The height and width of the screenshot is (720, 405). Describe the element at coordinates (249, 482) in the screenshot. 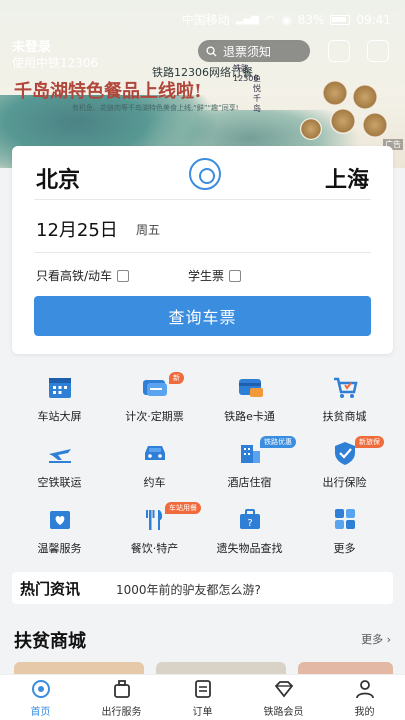

I see `service-label: 酒店住宿` at that location.